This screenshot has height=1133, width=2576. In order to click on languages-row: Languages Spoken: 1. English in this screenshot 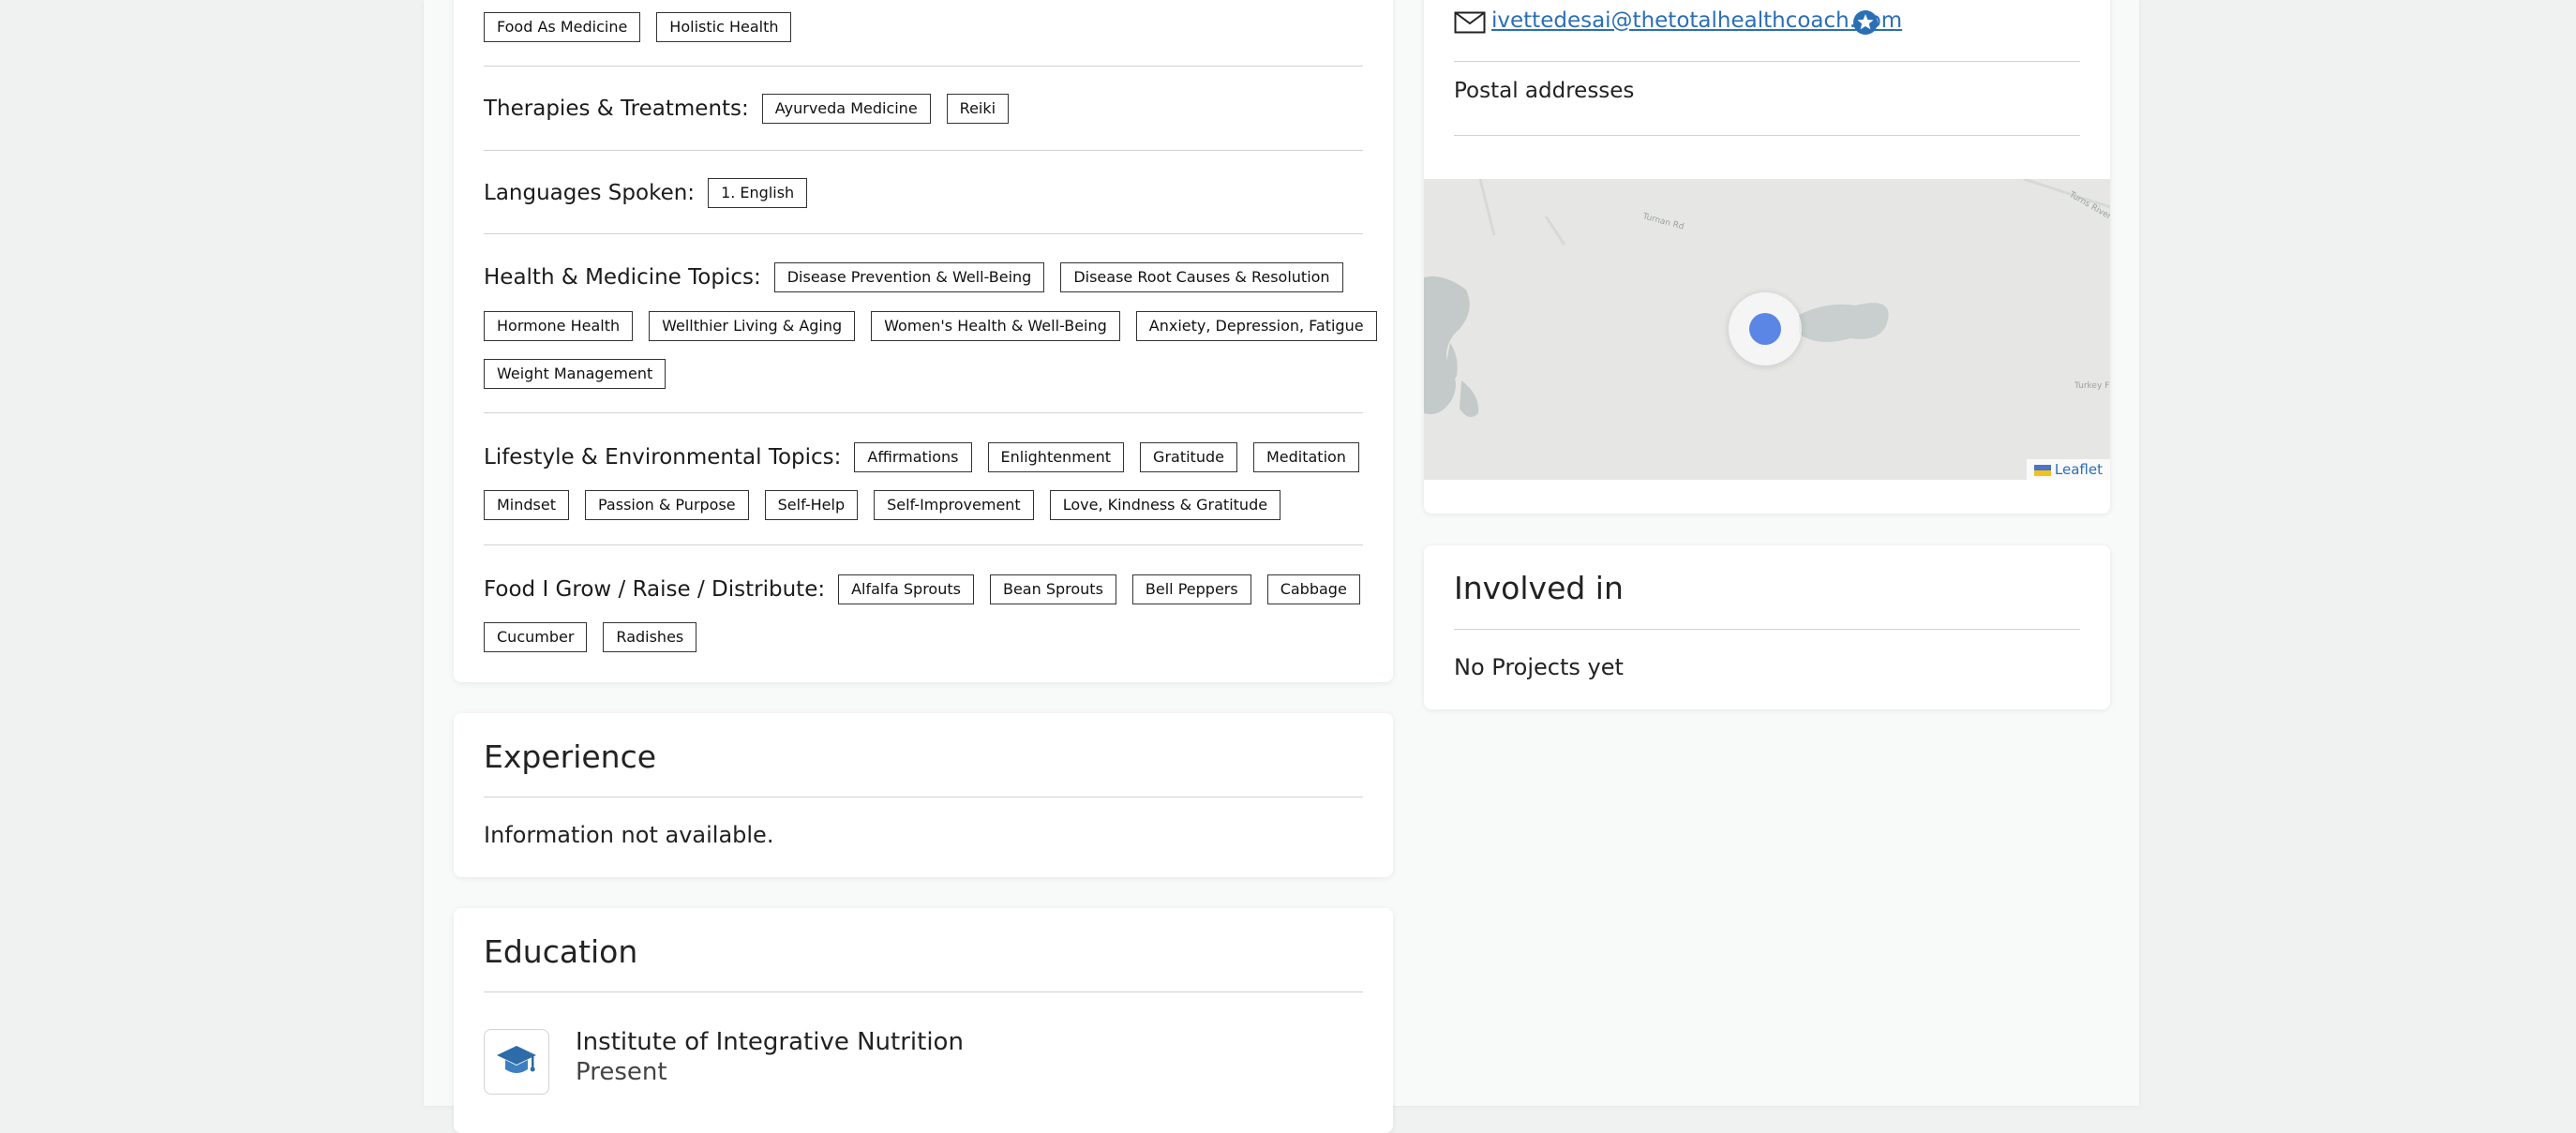, I will do `click(654, 193)`.